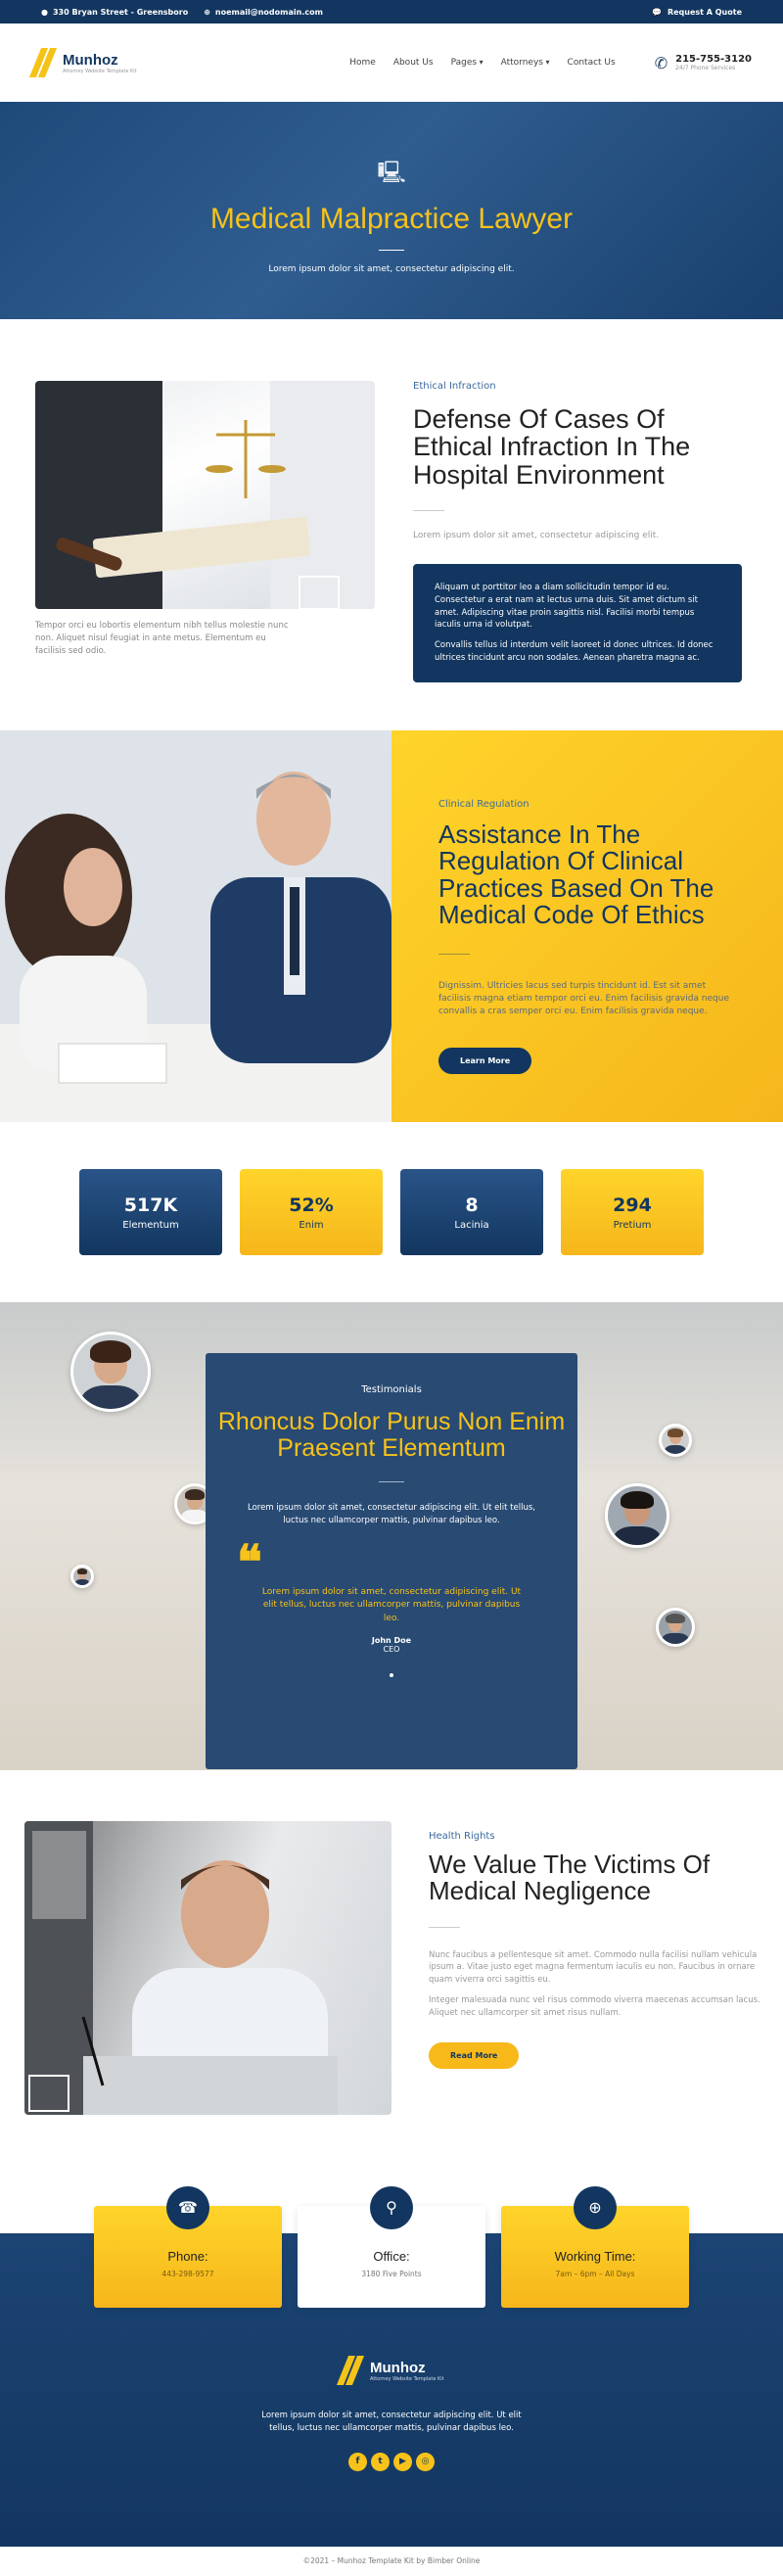 Image resolution: width=783 pixels, height=2576 pixels. Describe the element at coordinates (592, 63) in the screenshot. I see `nav-contact-us: Contact Us` at that location.